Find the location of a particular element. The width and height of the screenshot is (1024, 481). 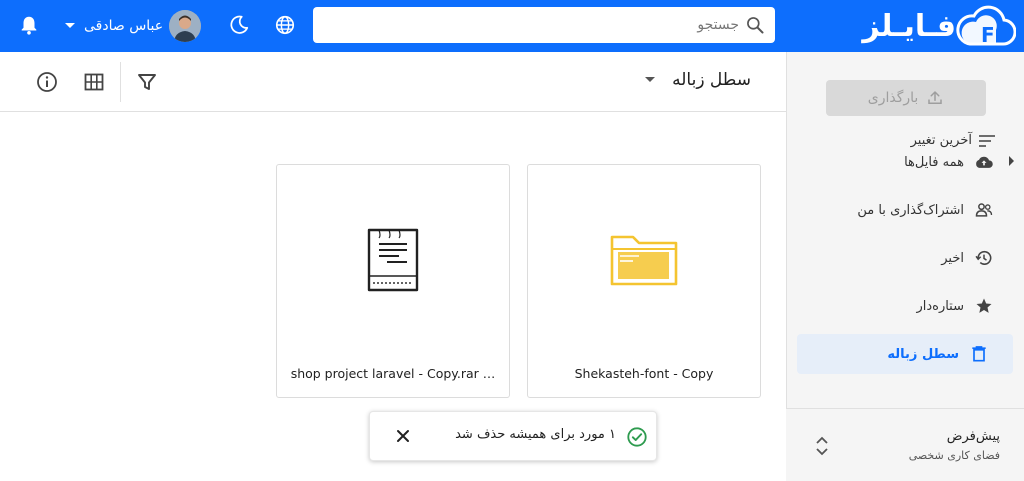

cloud-upload-icon is located at coordinates (984, 162).